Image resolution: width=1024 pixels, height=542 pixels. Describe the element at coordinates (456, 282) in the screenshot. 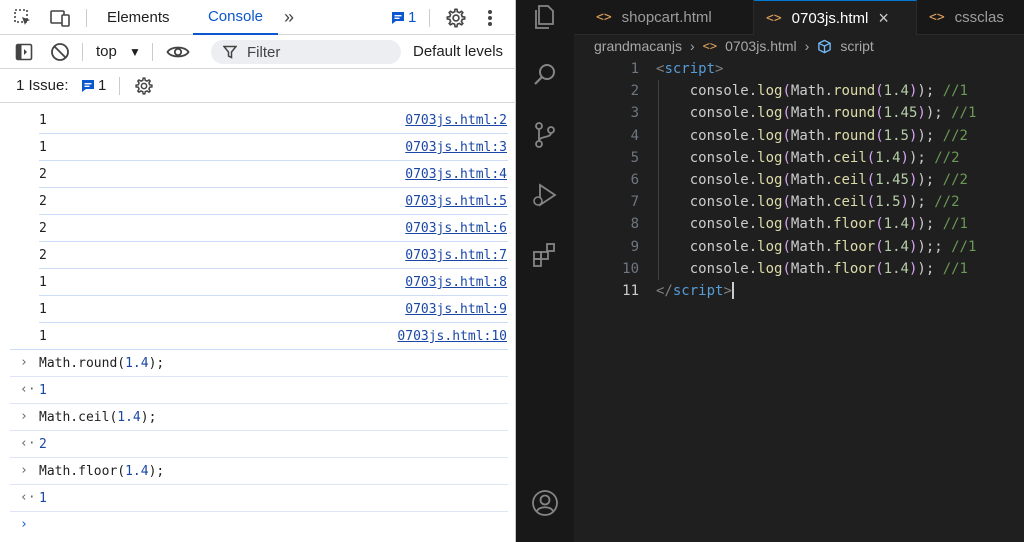

I see `log-source-link: 0703js.html:8` at that location.